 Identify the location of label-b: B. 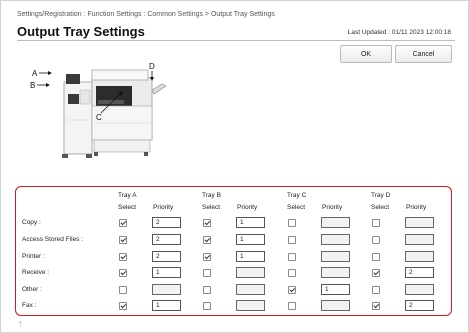
(32, 85).